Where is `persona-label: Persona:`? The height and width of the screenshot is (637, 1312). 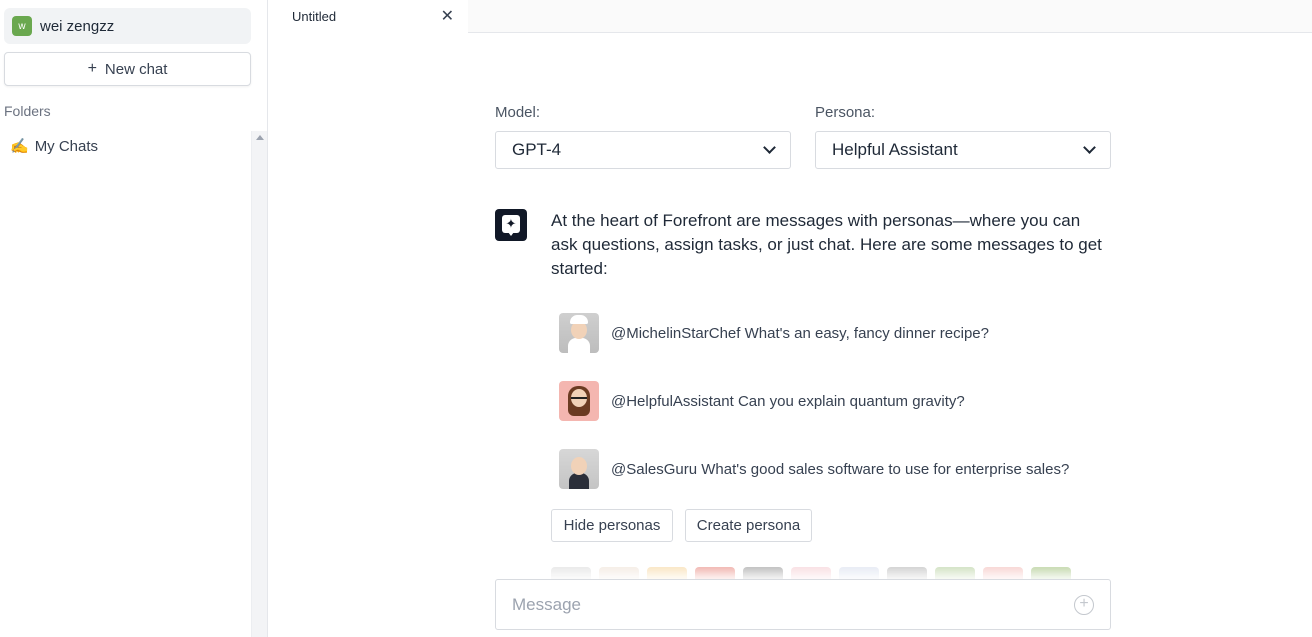
persona-label: Persona: is located at coordinates (845, 112).